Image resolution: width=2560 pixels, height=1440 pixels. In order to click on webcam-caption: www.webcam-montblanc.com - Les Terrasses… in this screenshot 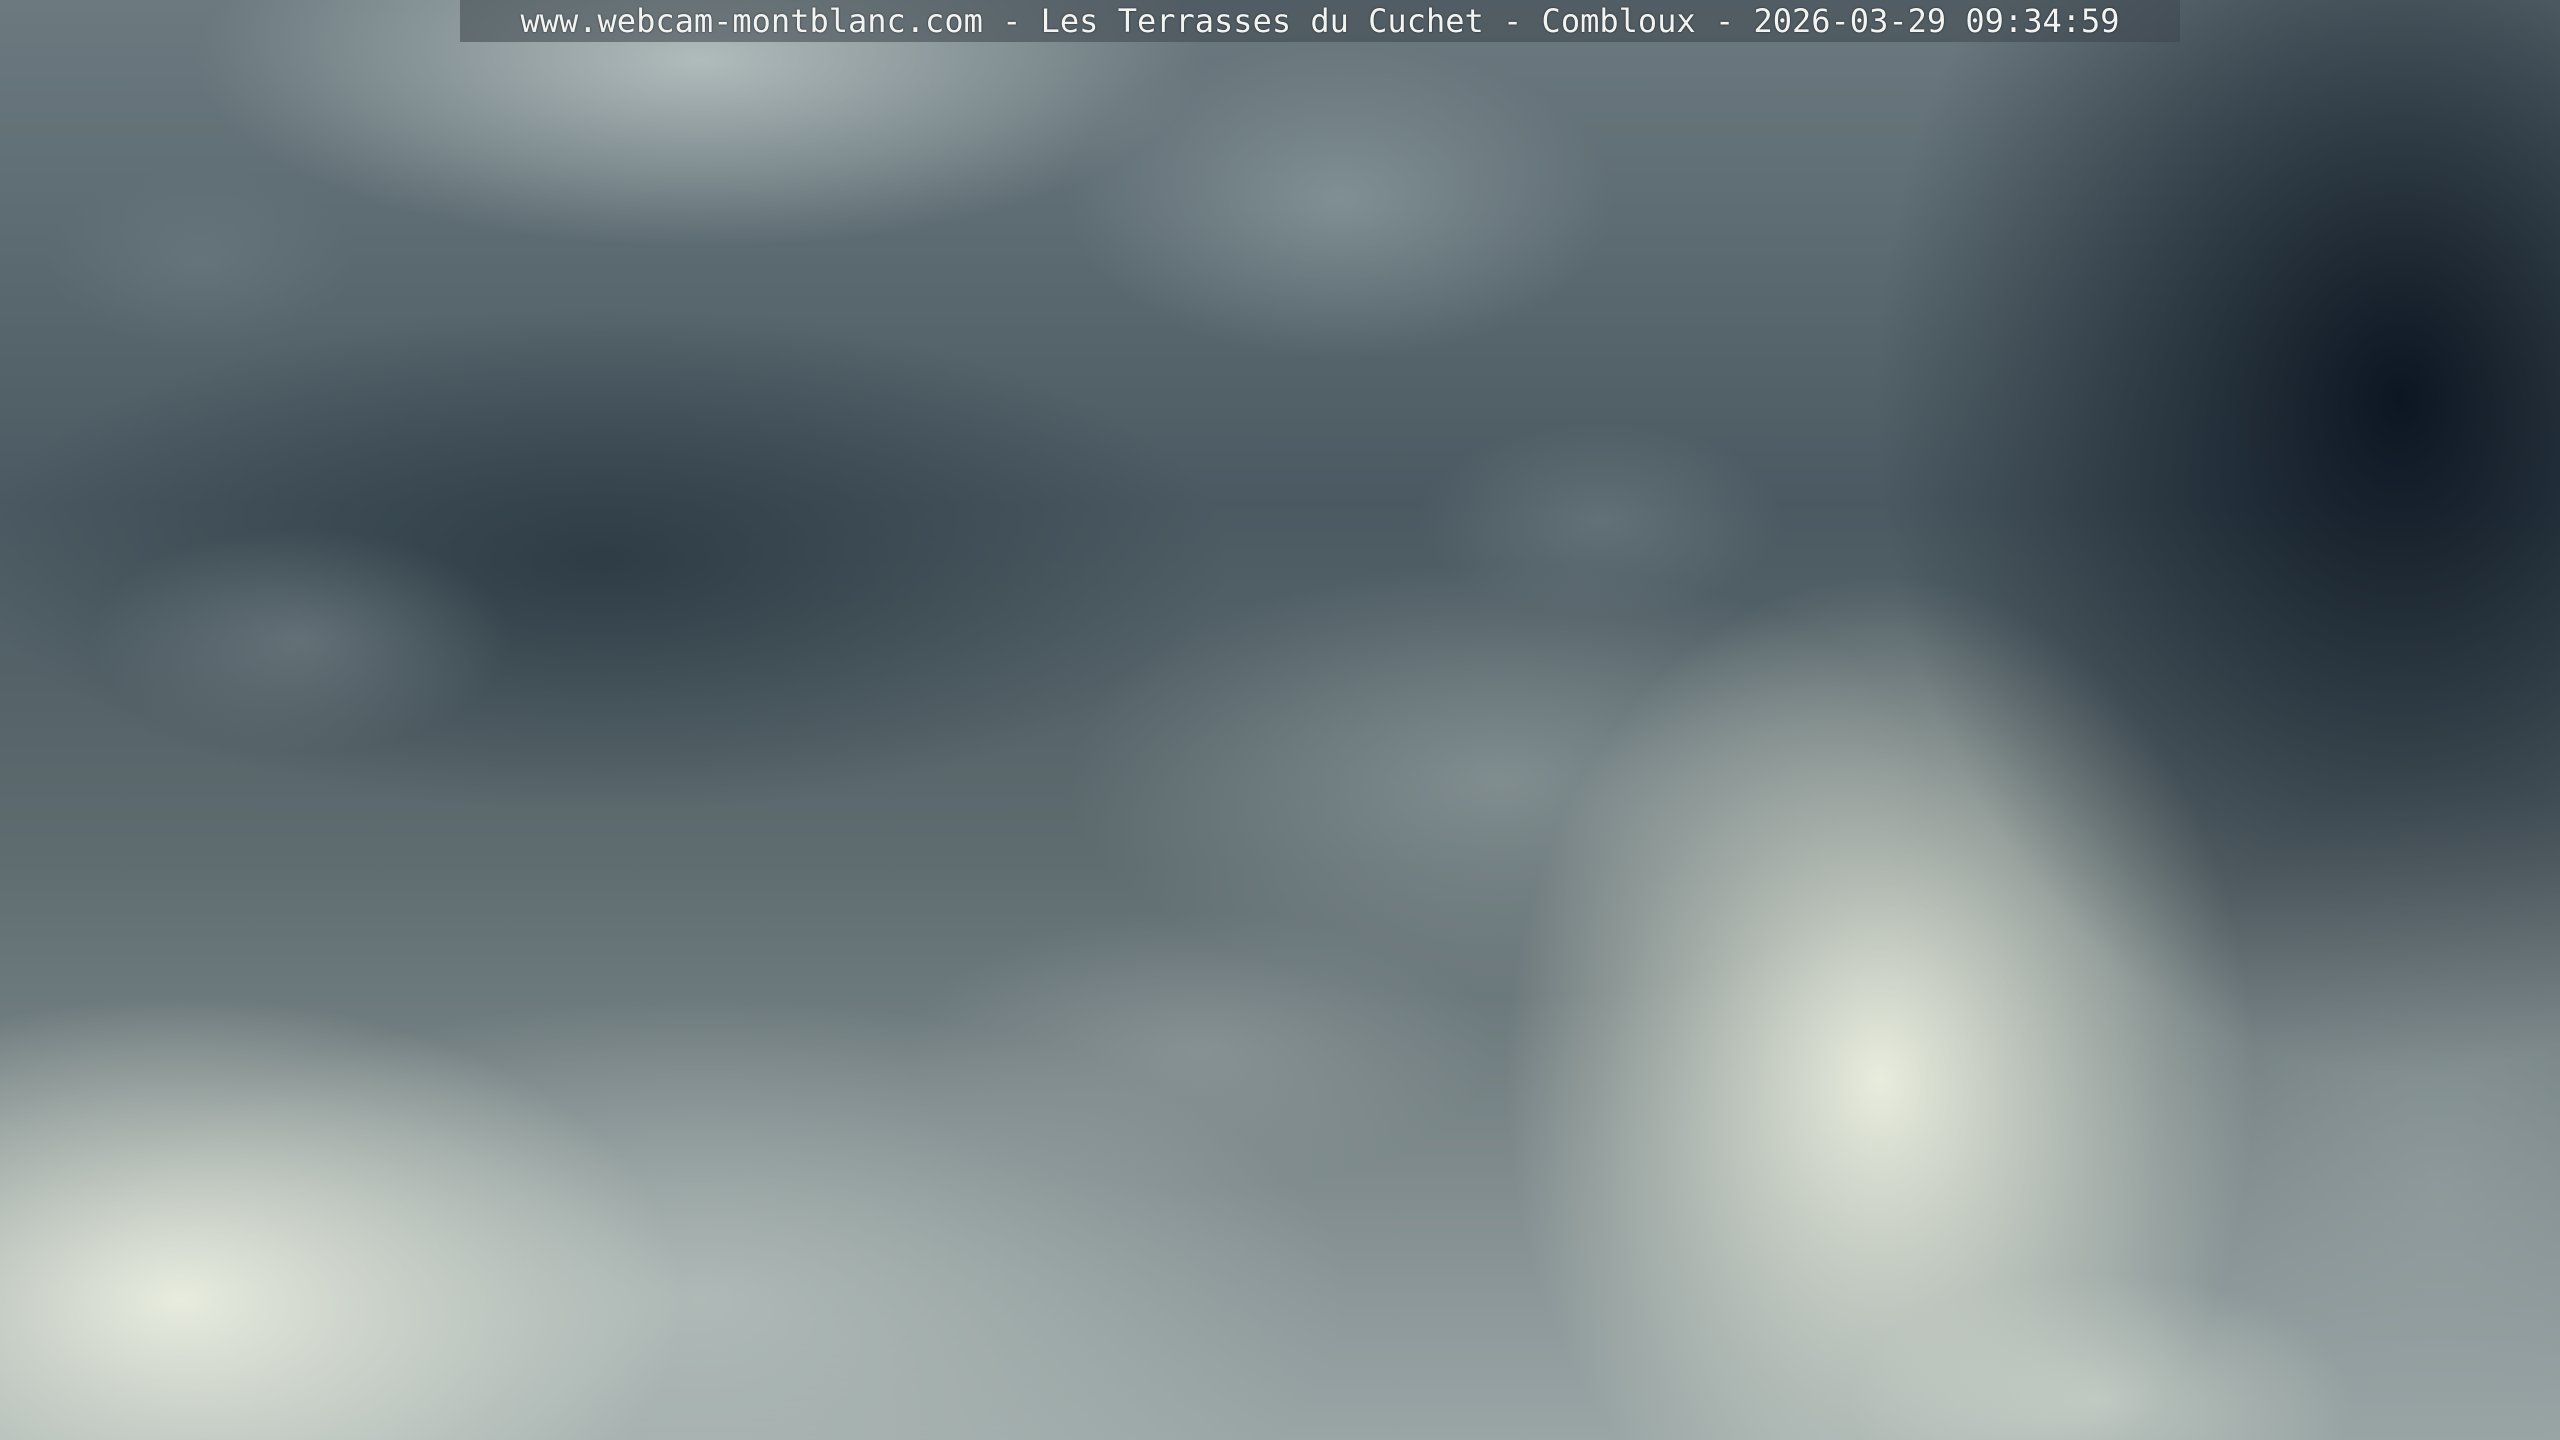, I will do `click(1320, 21)`.